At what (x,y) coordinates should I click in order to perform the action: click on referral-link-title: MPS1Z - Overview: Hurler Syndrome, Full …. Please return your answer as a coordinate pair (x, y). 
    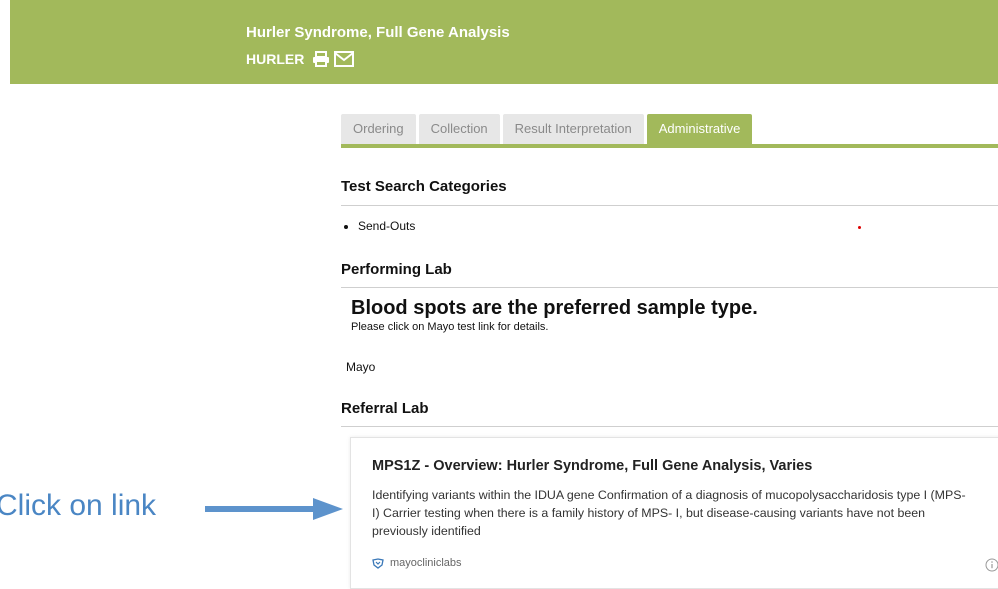
    Looking at the image, I should click on (592, 466).